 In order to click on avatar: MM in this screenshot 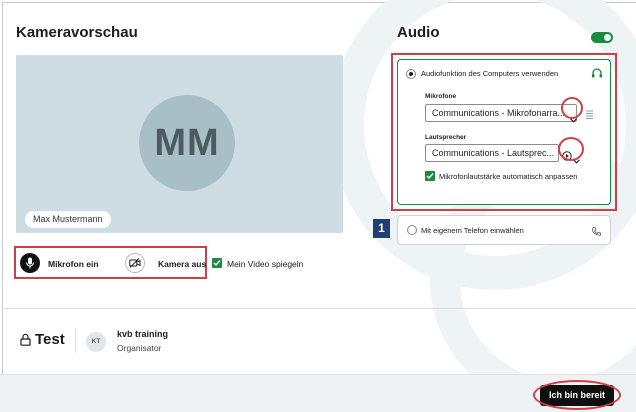, I will do `click(187, 143)`.